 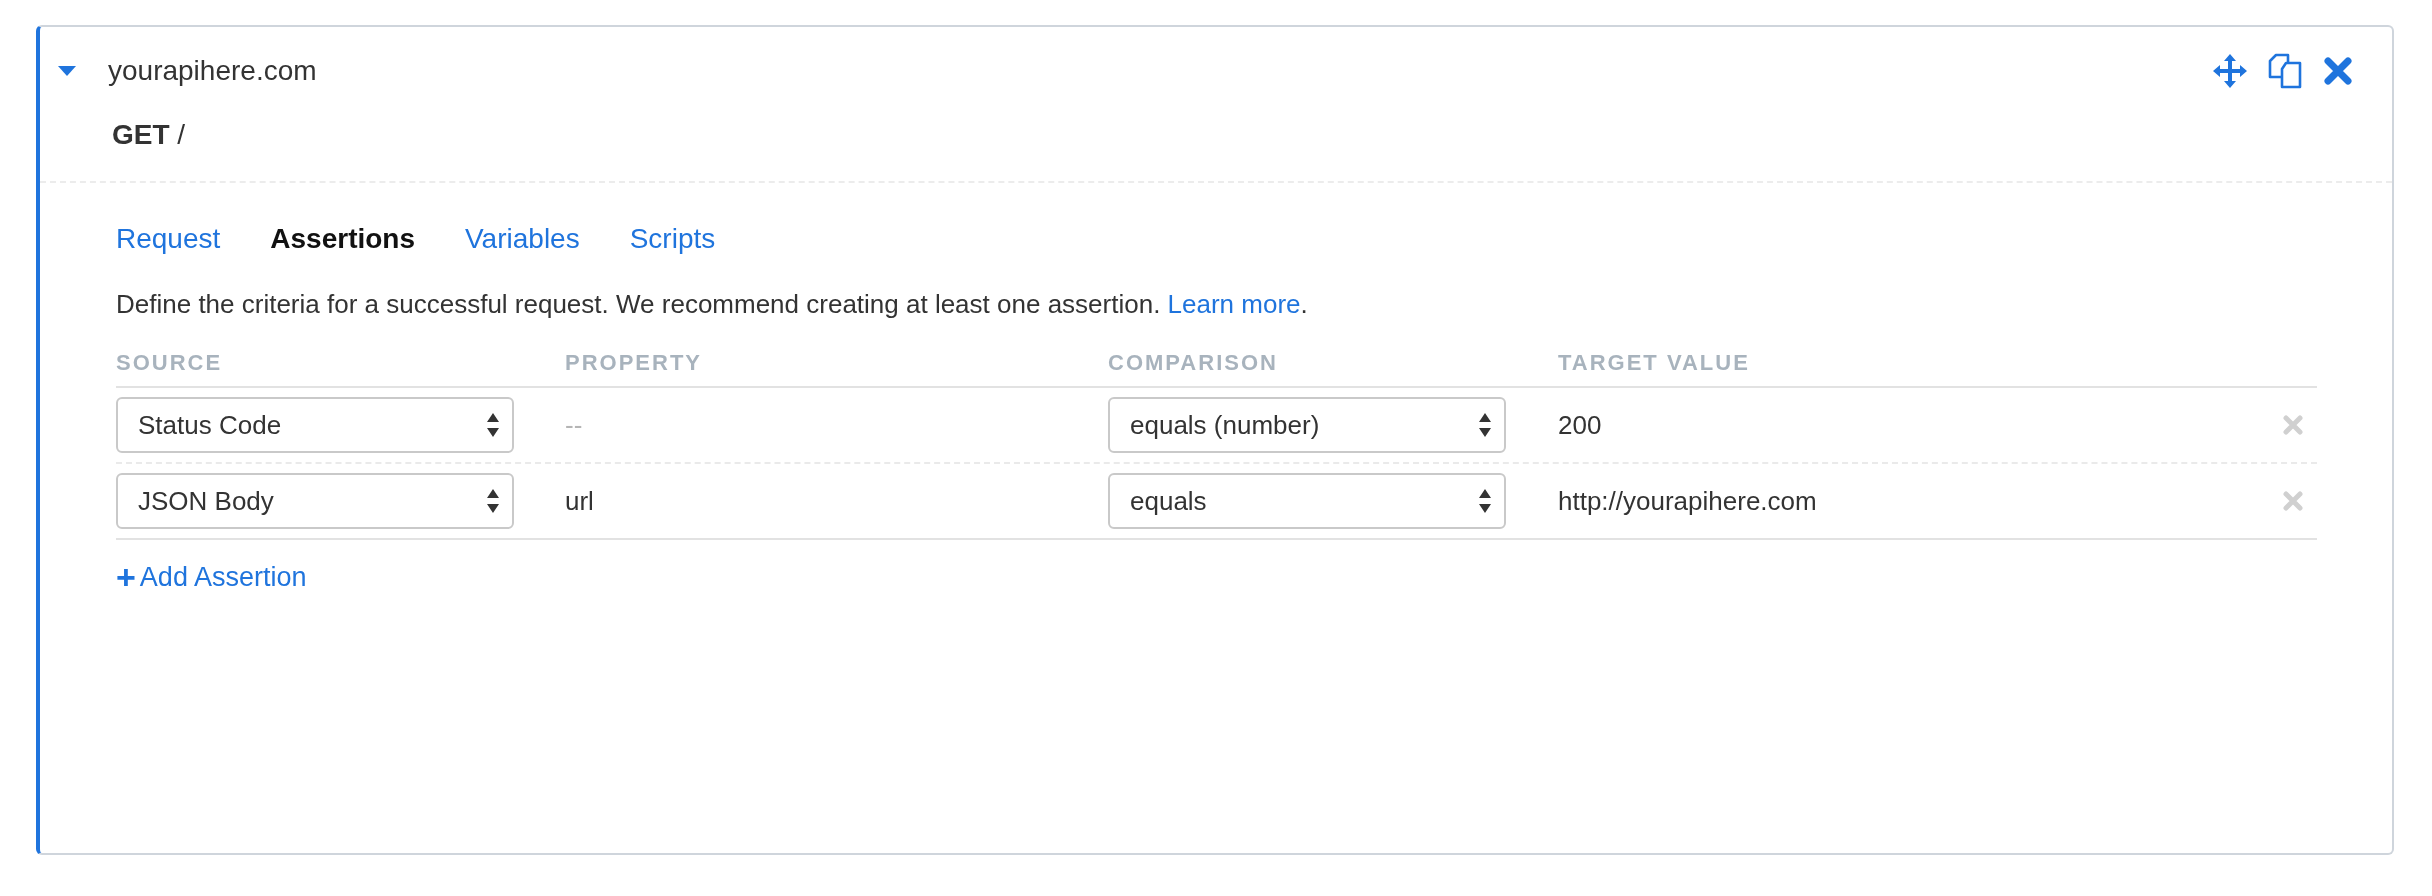 What do you see at coordinates (67, 71) in the screenshot?
I see `caret-icon` at bounding box center [67, 71].